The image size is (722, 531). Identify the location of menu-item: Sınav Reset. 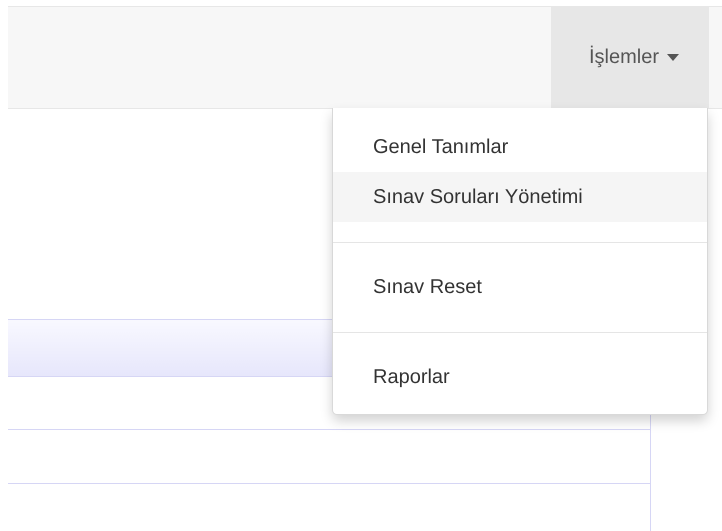
(520, 287).